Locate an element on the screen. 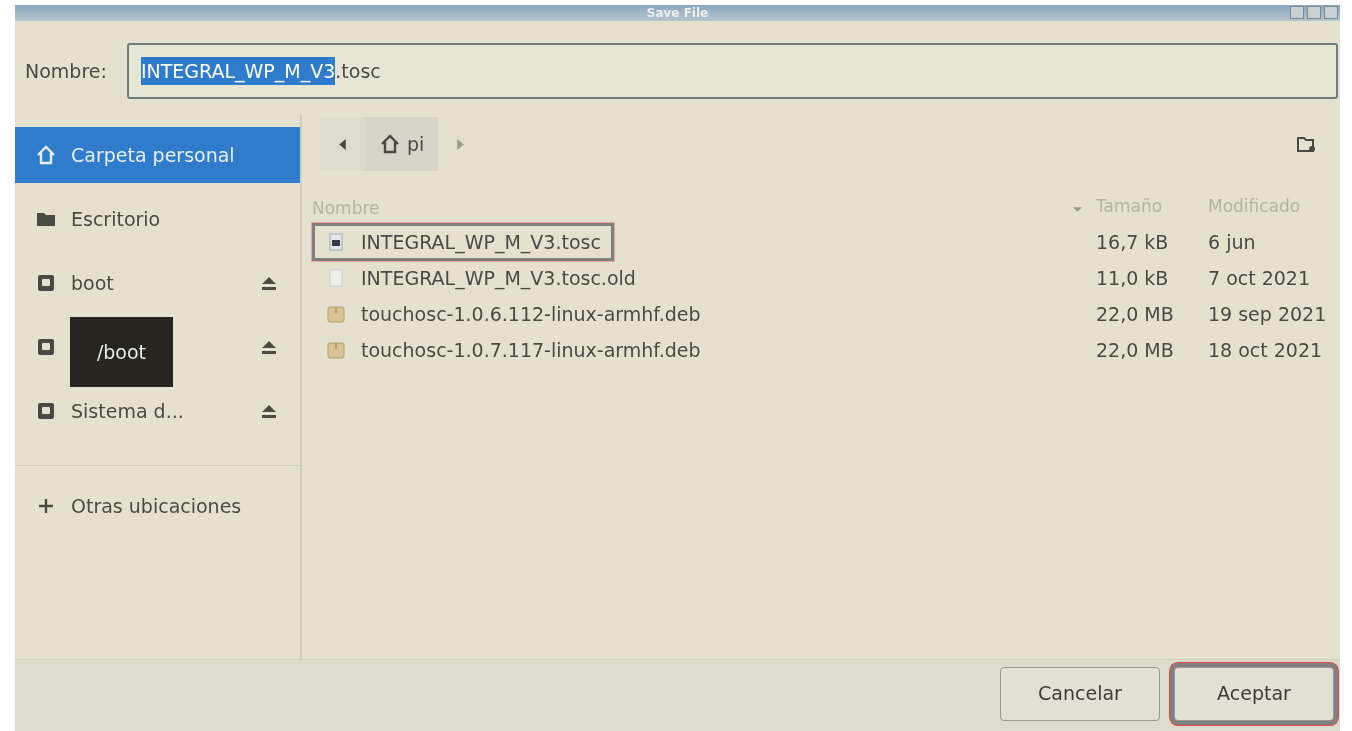 The image size is (1352, 731). maximize-button is located at coordinates (1314, 12).